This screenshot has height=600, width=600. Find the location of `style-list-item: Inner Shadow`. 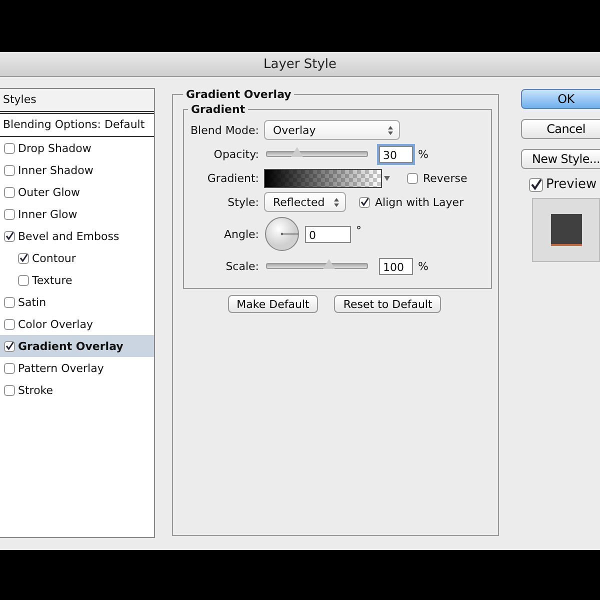

style-list-item: Inner Shadow is located at coordinates (77, 170).